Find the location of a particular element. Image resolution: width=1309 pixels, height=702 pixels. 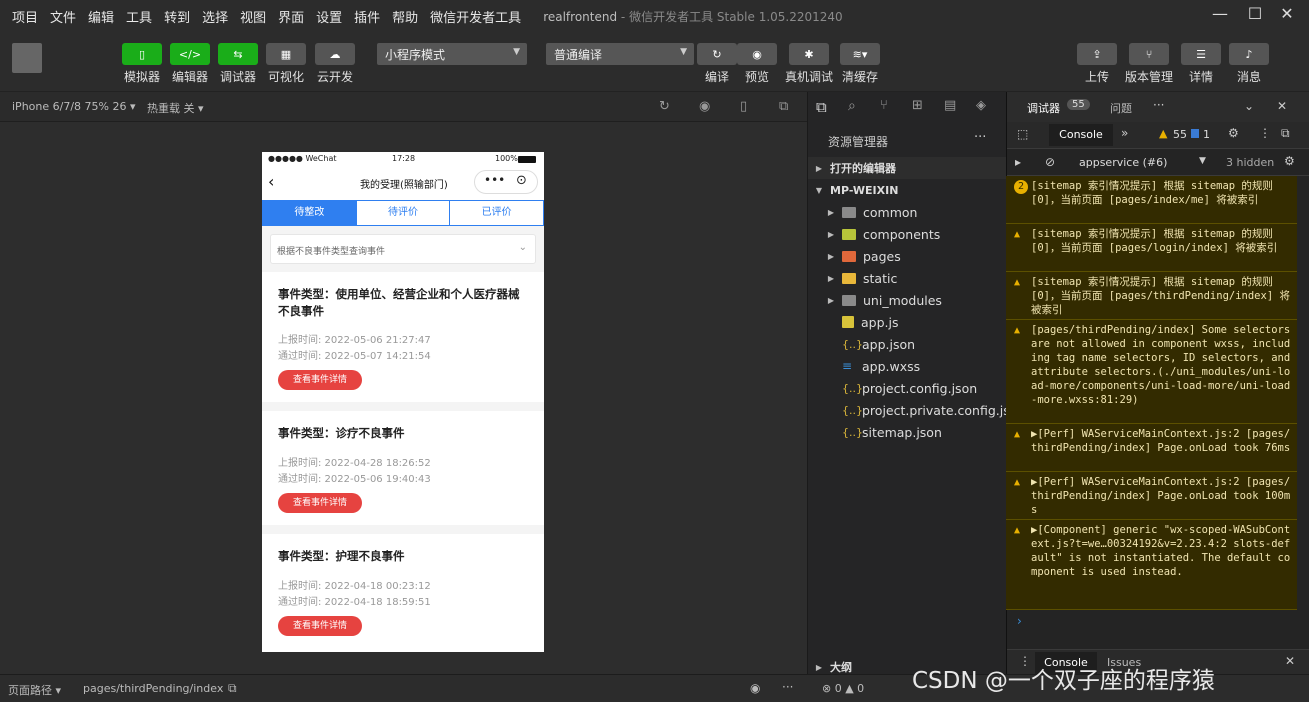

menu-item-help: 帮助 is located at coordinates (405, 16).